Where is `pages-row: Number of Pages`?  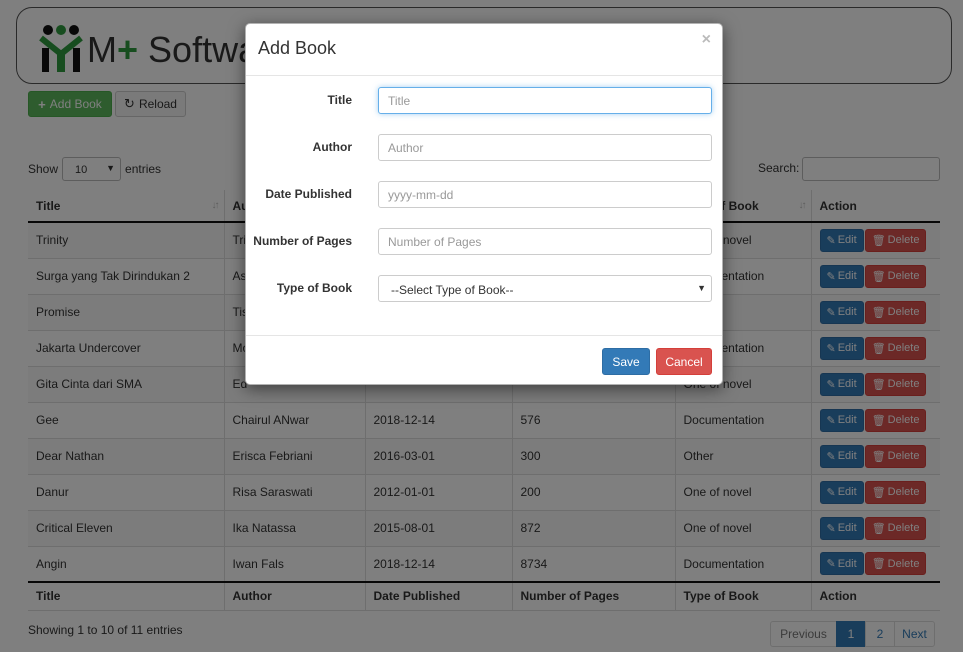 pages-row: Number of Pages is located at coordinates (484, 241).